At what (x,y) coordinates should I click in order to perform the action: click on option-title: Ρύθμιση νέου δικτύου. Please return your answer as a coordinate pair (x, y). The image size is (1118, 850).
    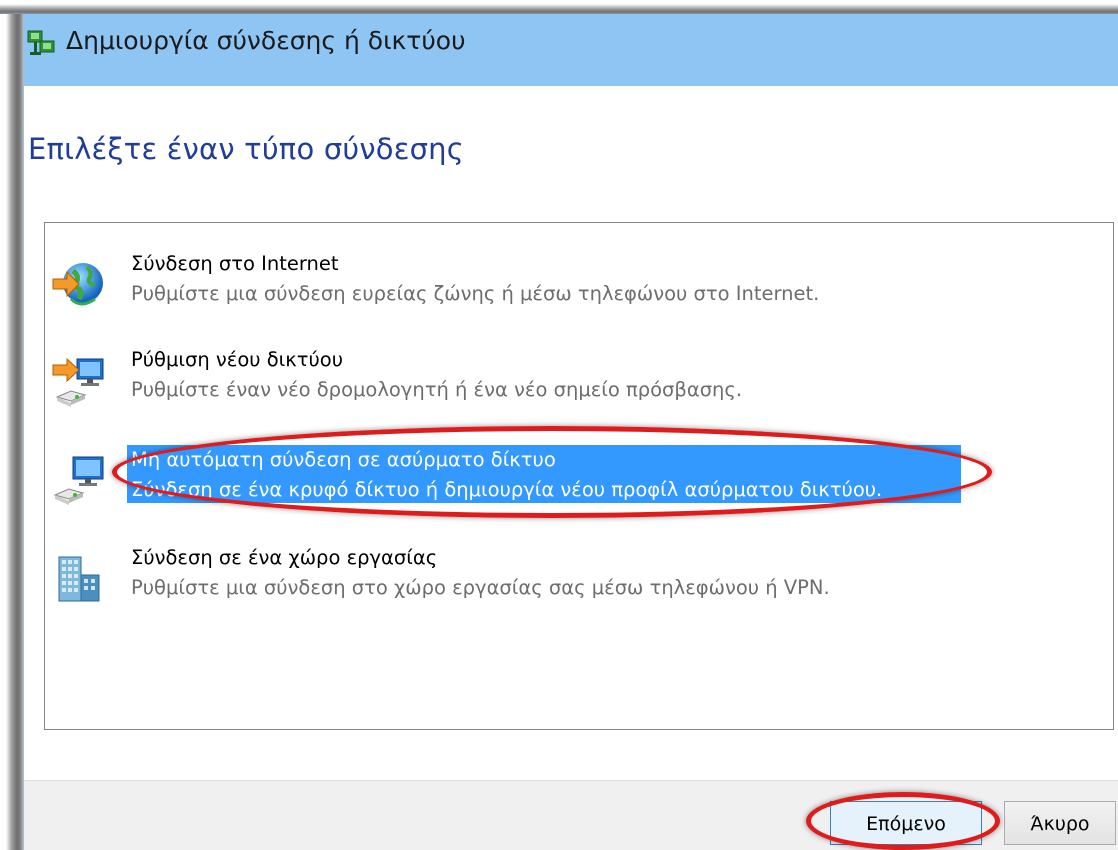
    Looking at the image, I should click on (237, 359).